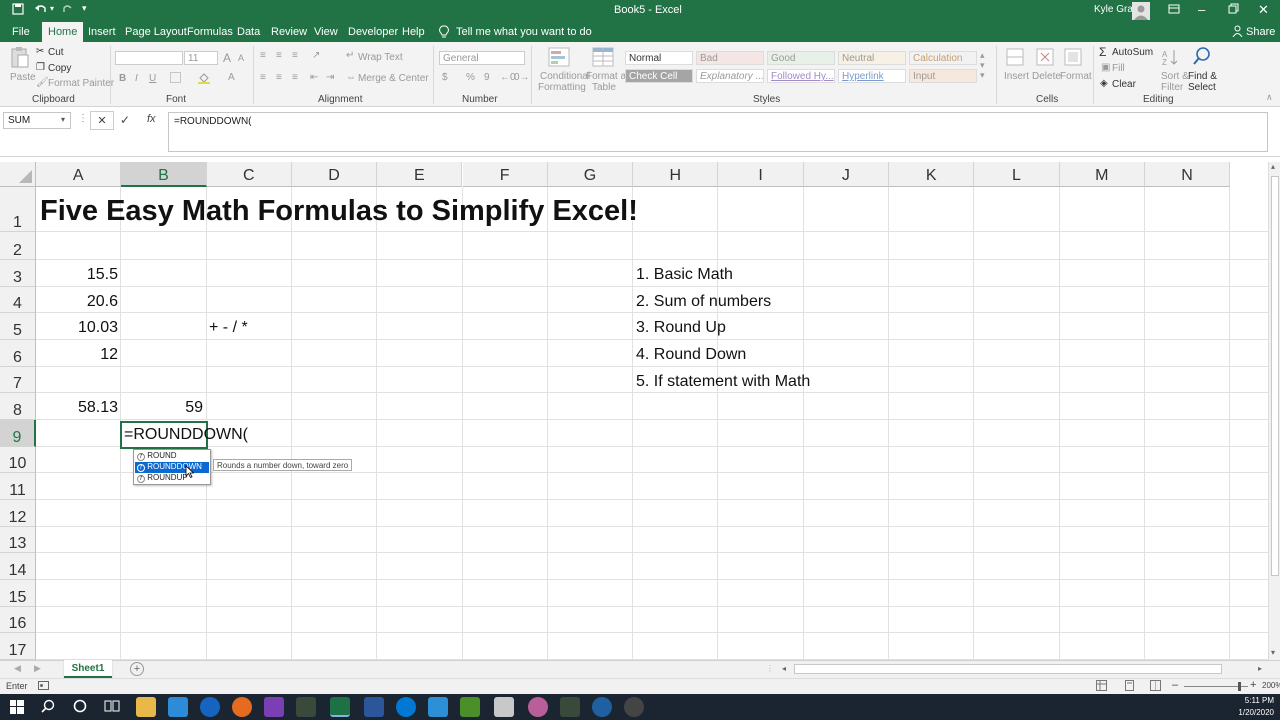 Image resolution: width=1280 pixels, height=720 pixels. What do you see at coordinates (295, 55) in the screenshot?
I see `align-bottom-icon: ≡` at bounding box center [295, 55].